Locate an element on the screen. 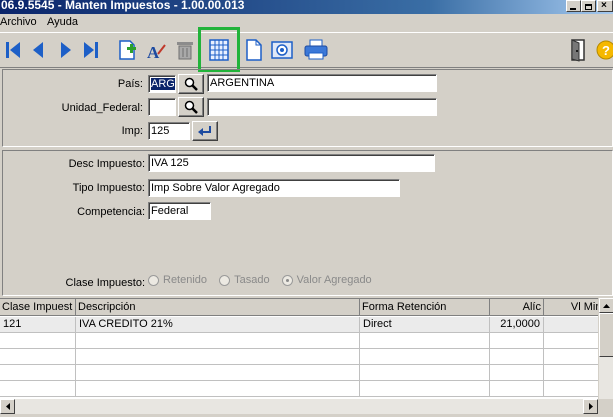 The height and width of the screenshot is (417, 613). table-cell-vl-min is located at coordinates (571, 325).